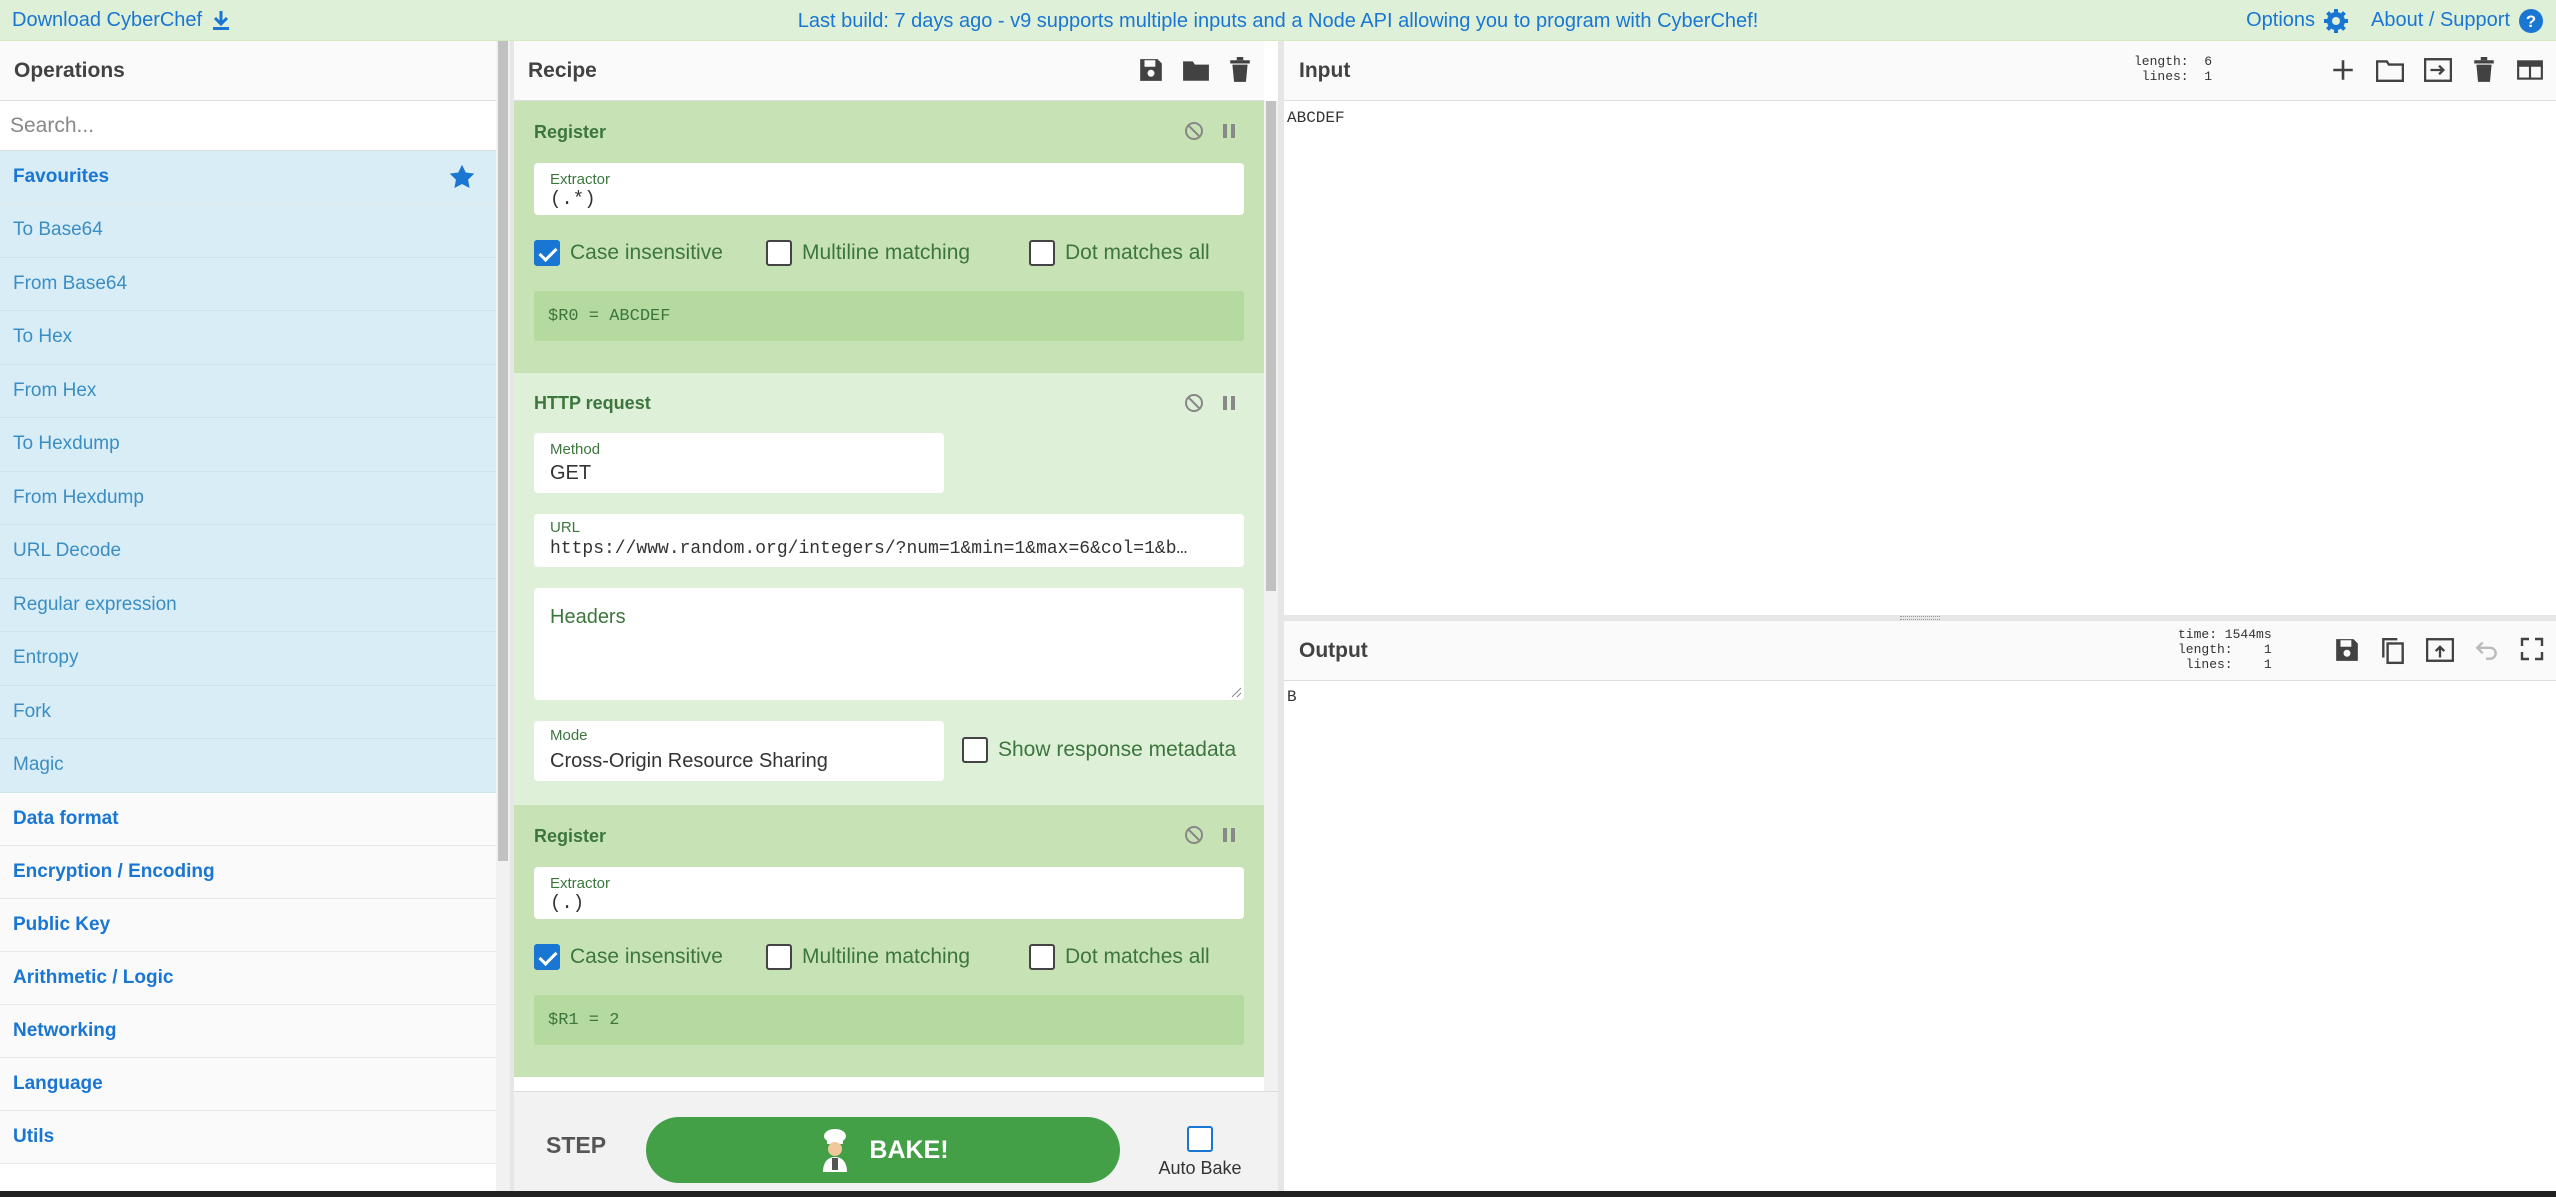 This screenshot has height=1197, width=2556. What do you see at coordinates (248, 1031) in the screenshot?
I see `category-item: Networking` at bounding box center [248, 1031].